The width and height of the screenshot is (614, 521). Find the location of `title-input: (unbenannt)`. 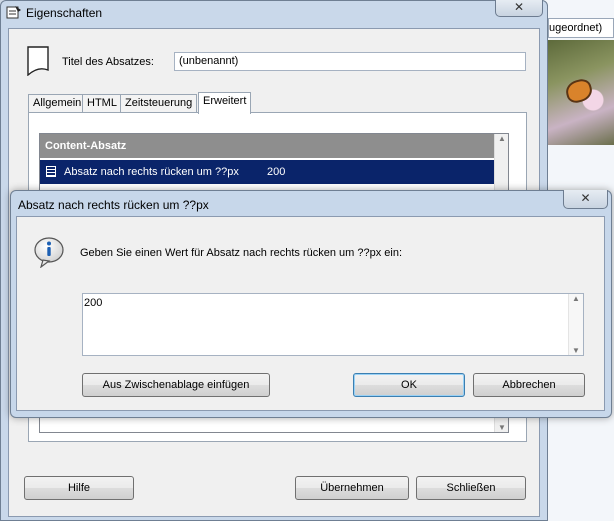

title-input: (unbenannt) is located at coordinates (350, 61).